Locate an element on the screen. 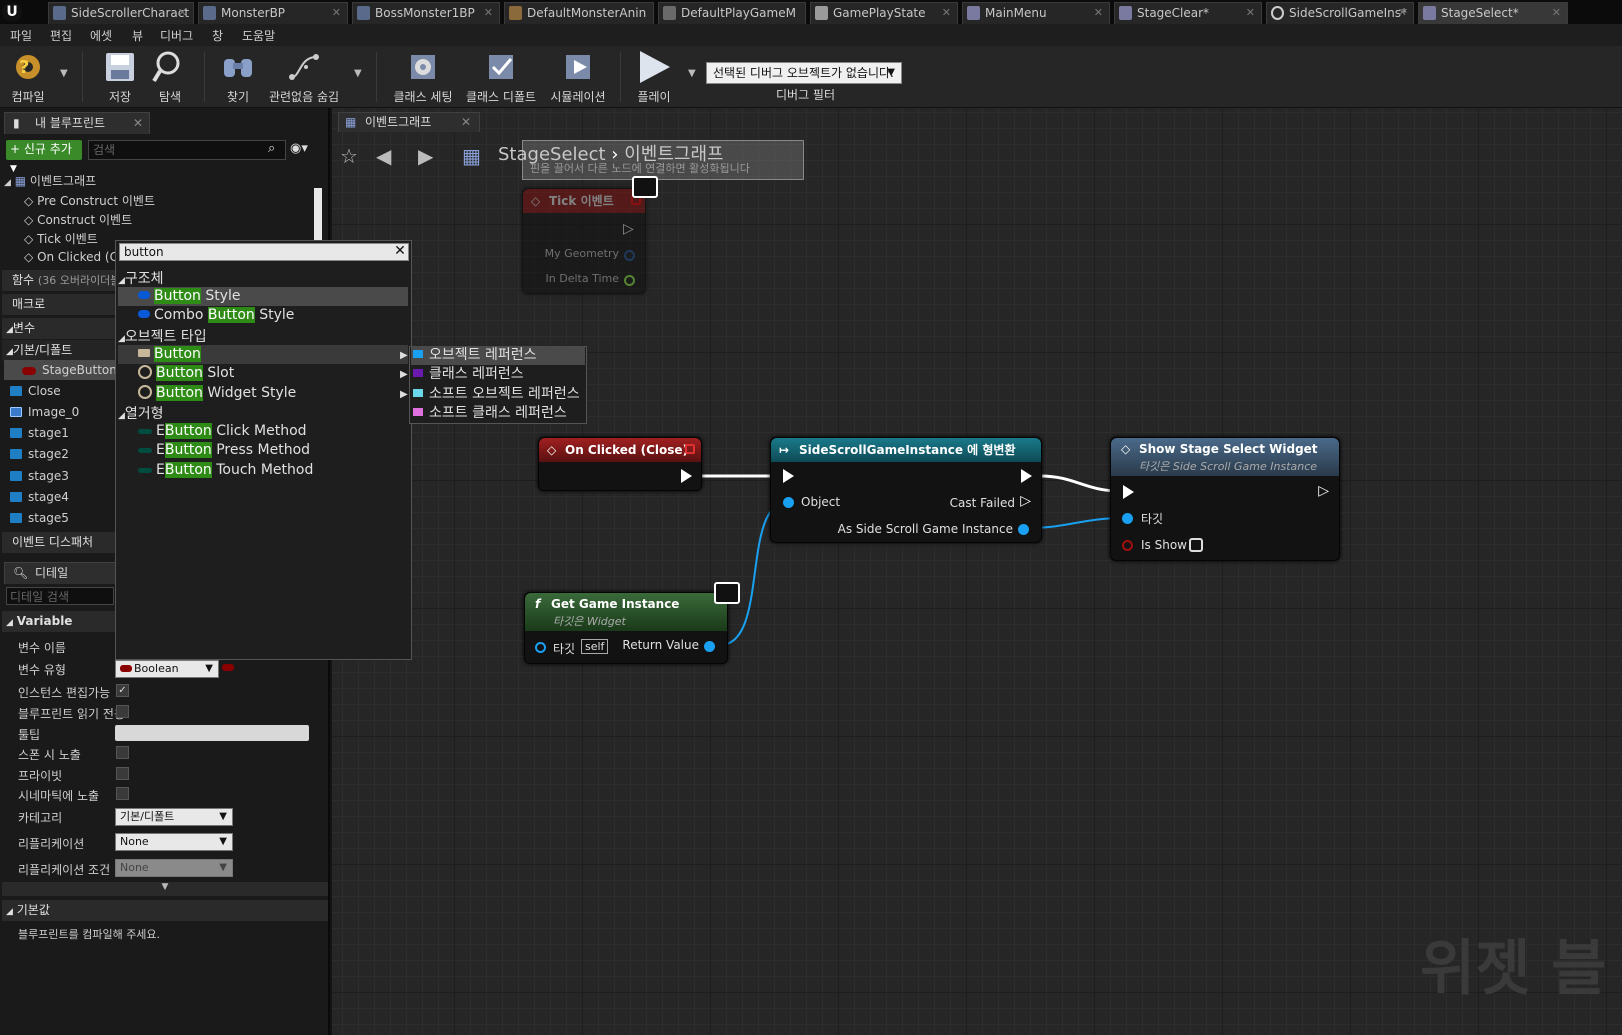 The height and width of the screenshot is (1035, 1622). node-tick-event: ◇ Tick 이벤트 ▷ My Geometry In Delta Time is located at coordinates (584, 241).